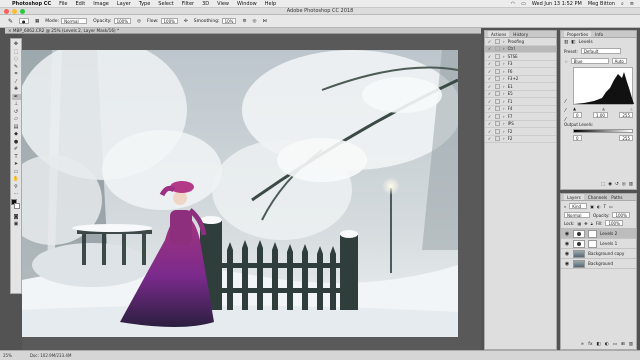 Image resolution: width=640 pixels, height=360 pixels. I want to click on quick-select-icon: ✎, so click(16, 67).